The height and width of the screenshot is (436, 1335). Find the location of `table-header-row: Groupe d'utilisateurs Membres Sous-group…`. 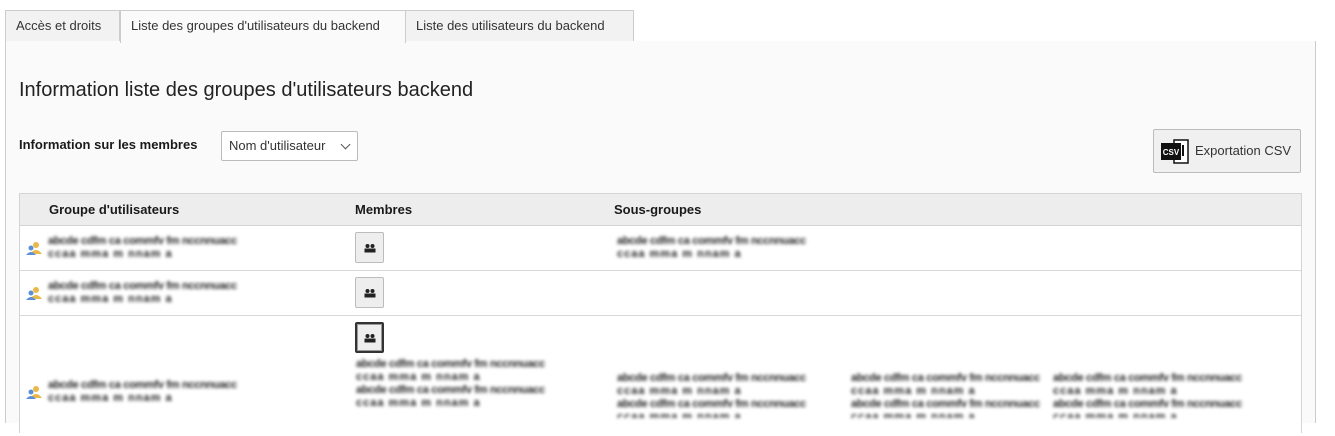

table-header-row: Groupe d'utilisateurs Membres Sous-group… is located at coordinates (660, 210).